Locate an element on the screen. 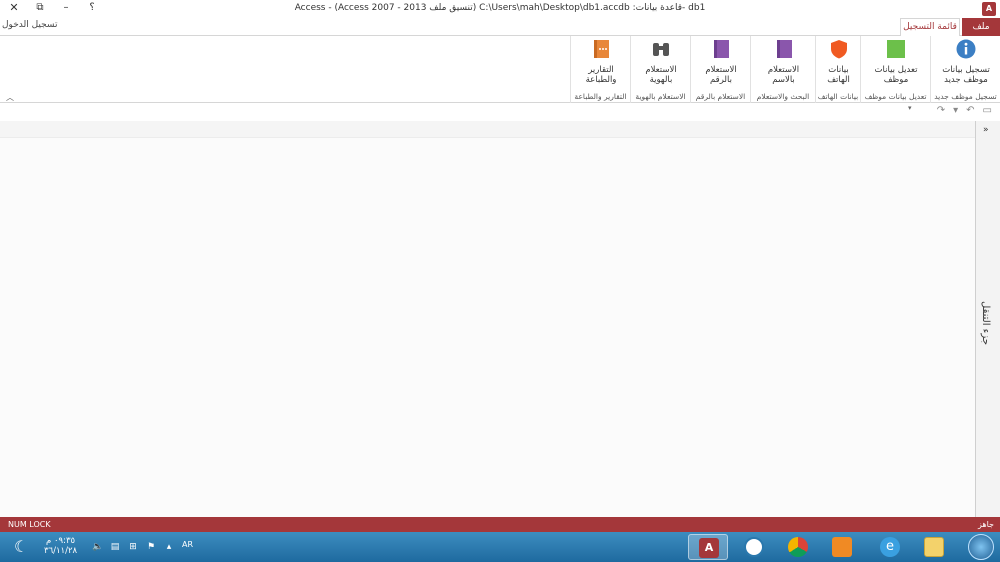 The width and height of the screenshot is (1000, 562). info-icon is located at coordinates (966, 49).